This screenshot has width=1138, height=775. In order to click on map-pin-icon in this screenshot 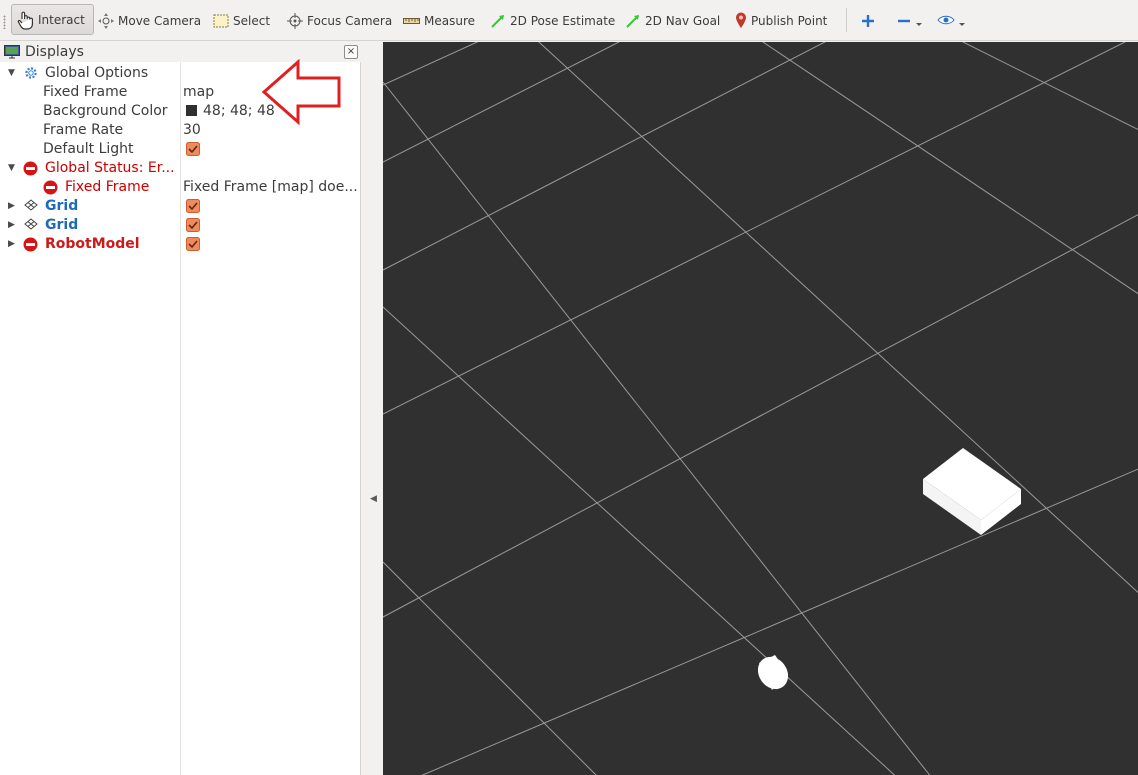, I will do `click(741, 20)`.